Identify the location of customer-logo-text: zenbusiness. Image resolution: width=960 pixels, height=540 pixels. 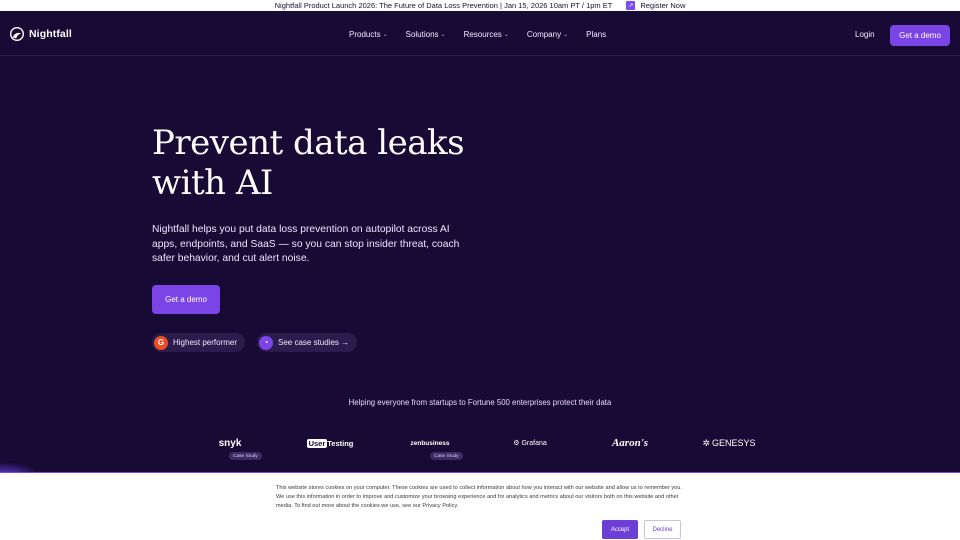
(430, 443).